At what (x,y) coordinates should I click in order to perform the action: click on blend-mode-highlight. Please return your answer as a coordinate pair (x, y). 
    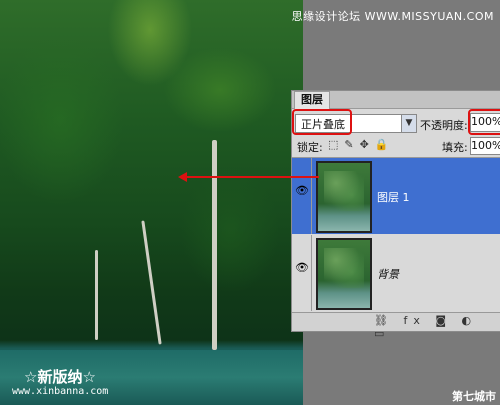
    Looking at the image, I should click on (322, 122).